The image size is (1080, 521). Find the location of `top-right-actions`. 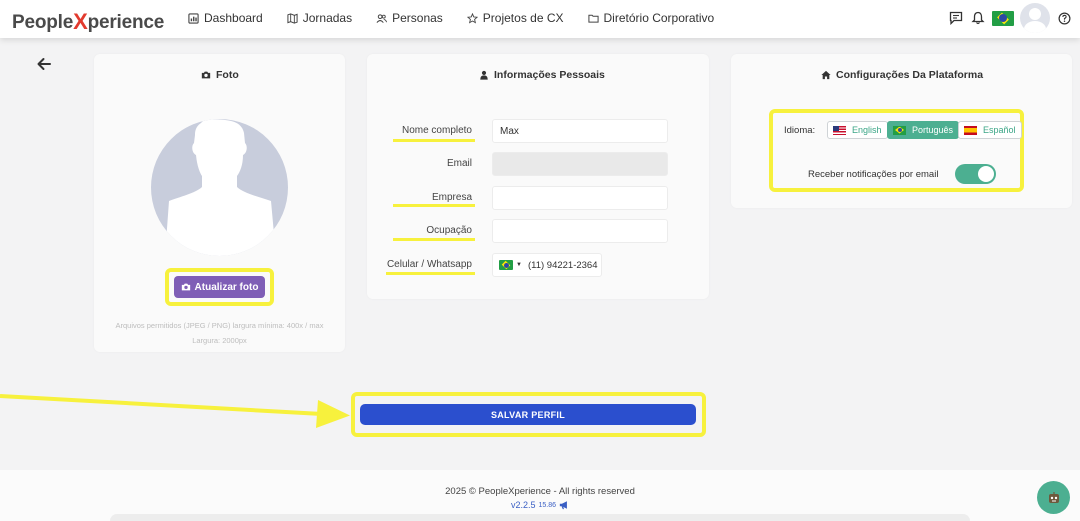

top-right-actions is located at coordinates (1010, 18).